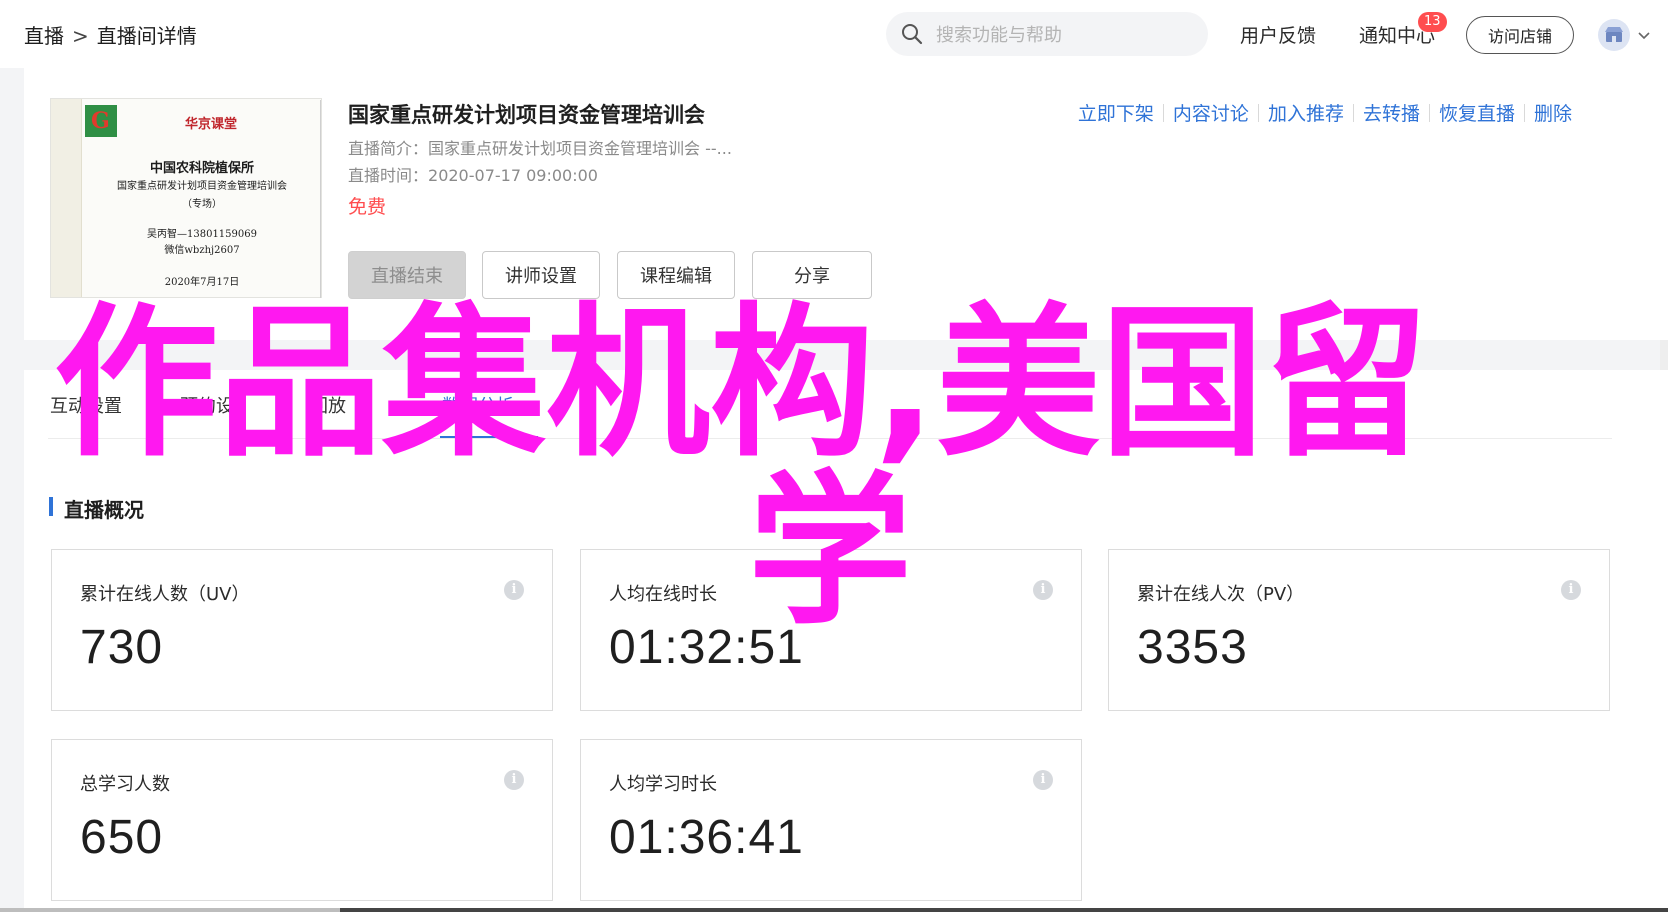  I want to click on stat-card-avg-learning-time: 人均学习时长 i 01:36:41, so click(831, 820).